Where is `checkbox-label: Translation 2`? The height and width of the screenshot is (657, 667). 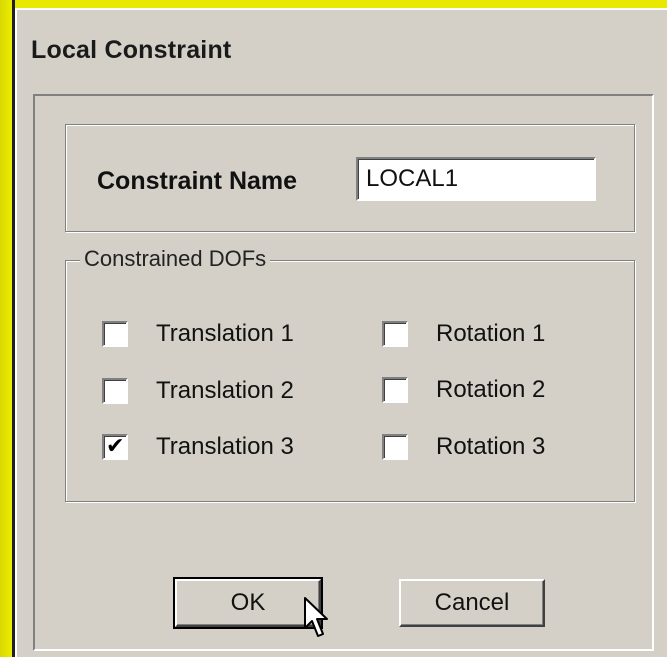 checkbox-label: Translation 2 is located at coordinates (225, 390).